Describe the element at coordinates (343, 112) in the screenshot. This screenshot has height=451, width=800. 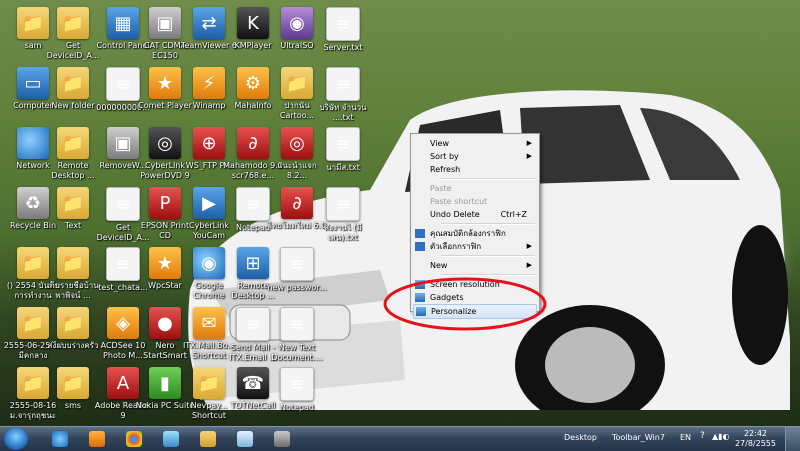
I see `desktop-icon-label: บริษัท จำนวน ....txt` at that location.